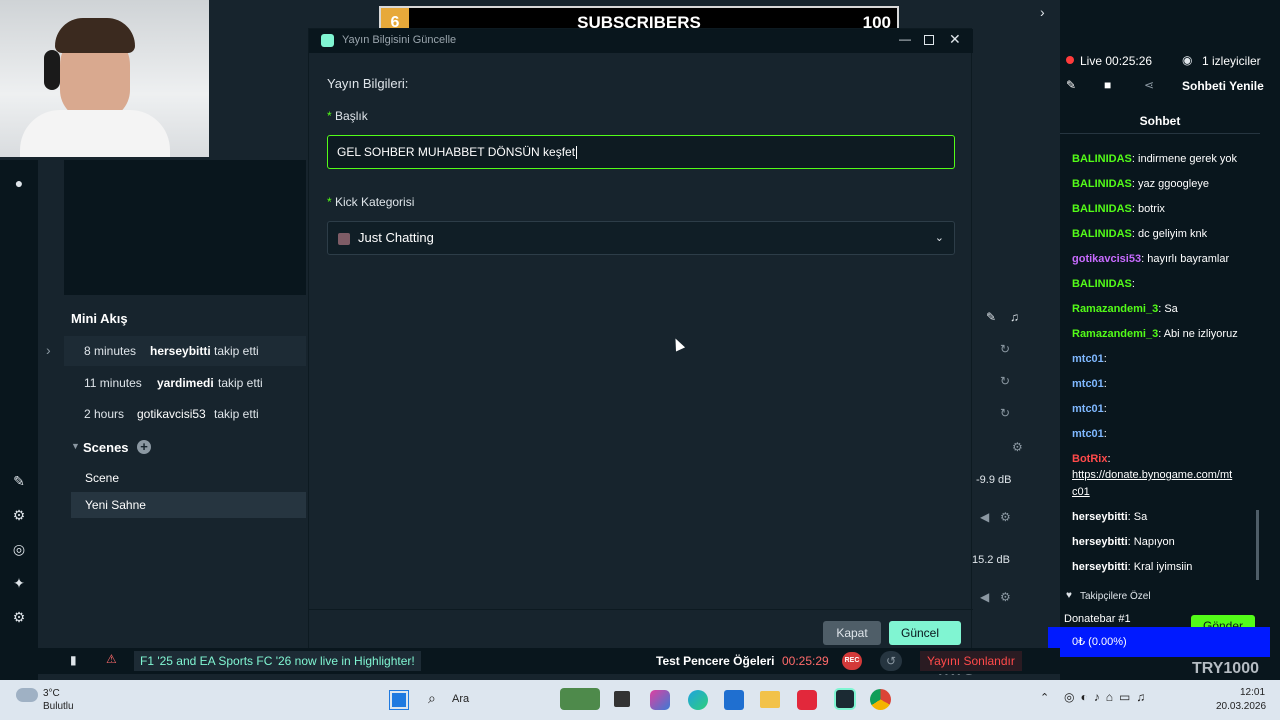  I want to click on chat-message: BALINIDAS:, so click(1172, 284).